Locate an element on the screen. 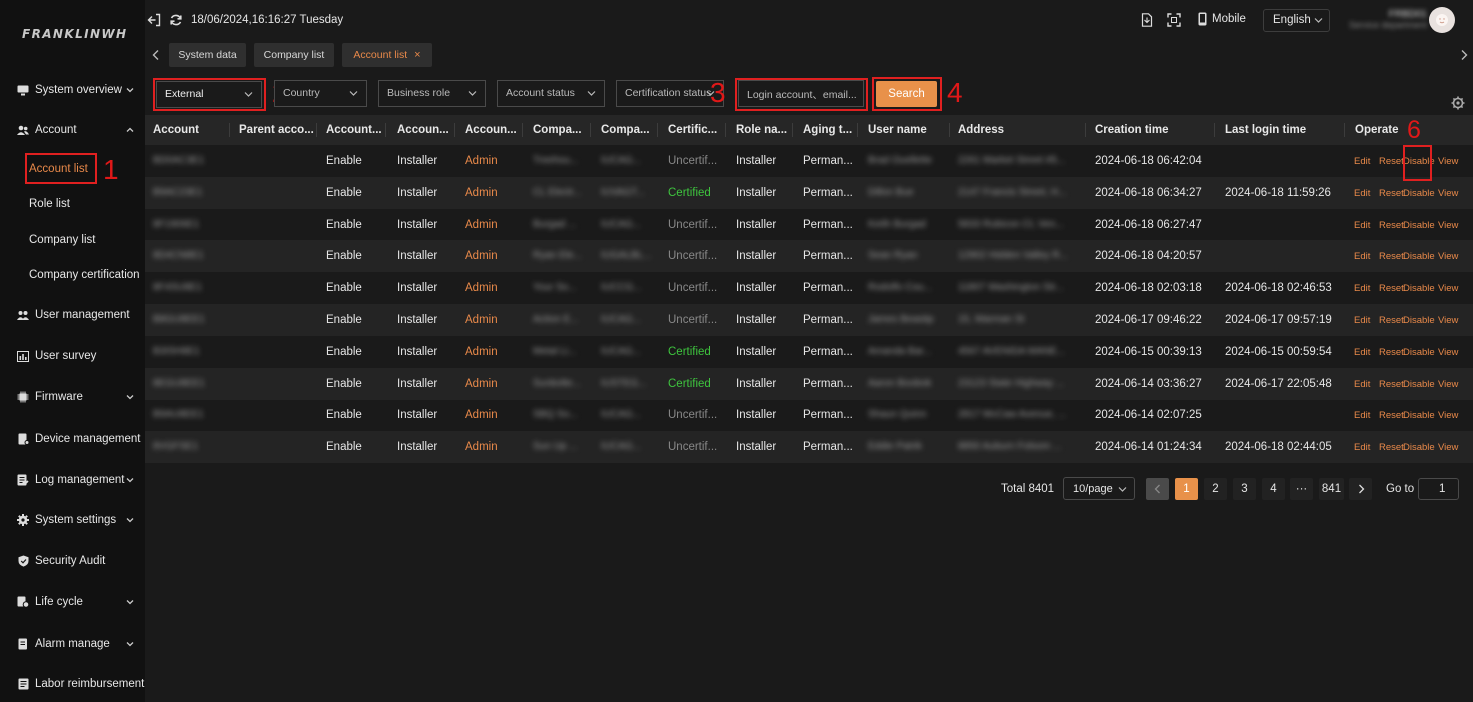  tab-company-list: Company list is located at coordinates (294, 55).